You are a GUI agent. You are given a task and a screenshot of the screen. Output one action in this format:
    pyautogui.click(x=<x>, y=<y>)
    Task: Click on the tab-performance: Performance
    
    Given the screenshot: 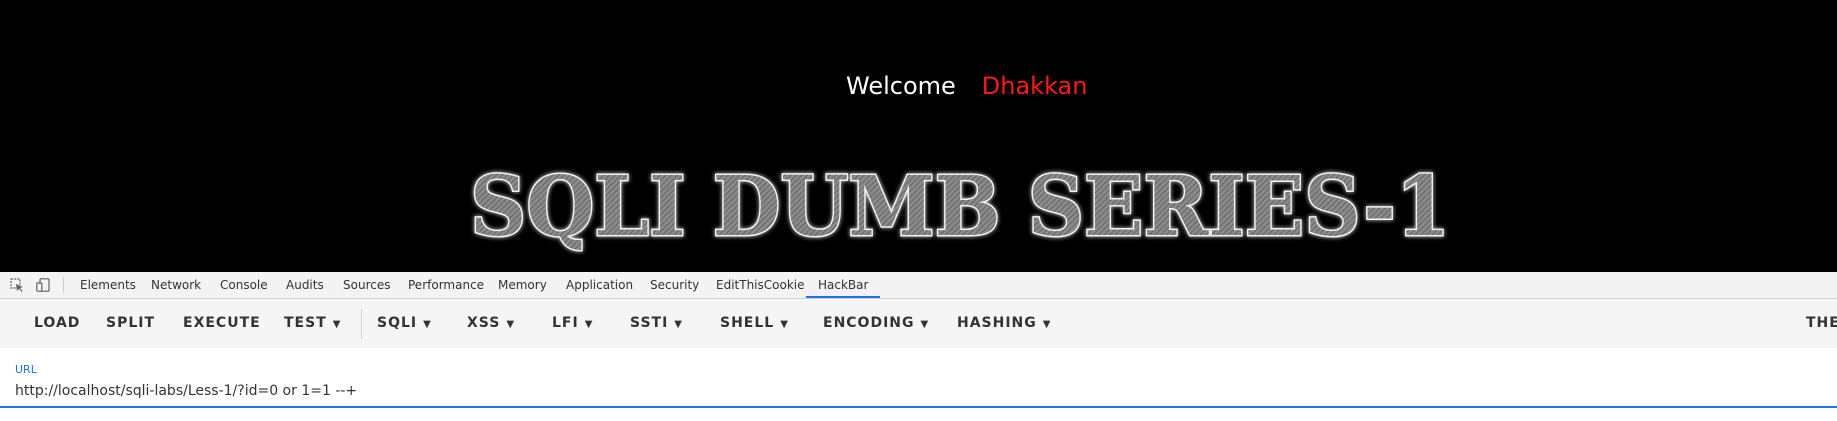 What is the action you would take?
    pyautogui.click(x=446, y=285)
    